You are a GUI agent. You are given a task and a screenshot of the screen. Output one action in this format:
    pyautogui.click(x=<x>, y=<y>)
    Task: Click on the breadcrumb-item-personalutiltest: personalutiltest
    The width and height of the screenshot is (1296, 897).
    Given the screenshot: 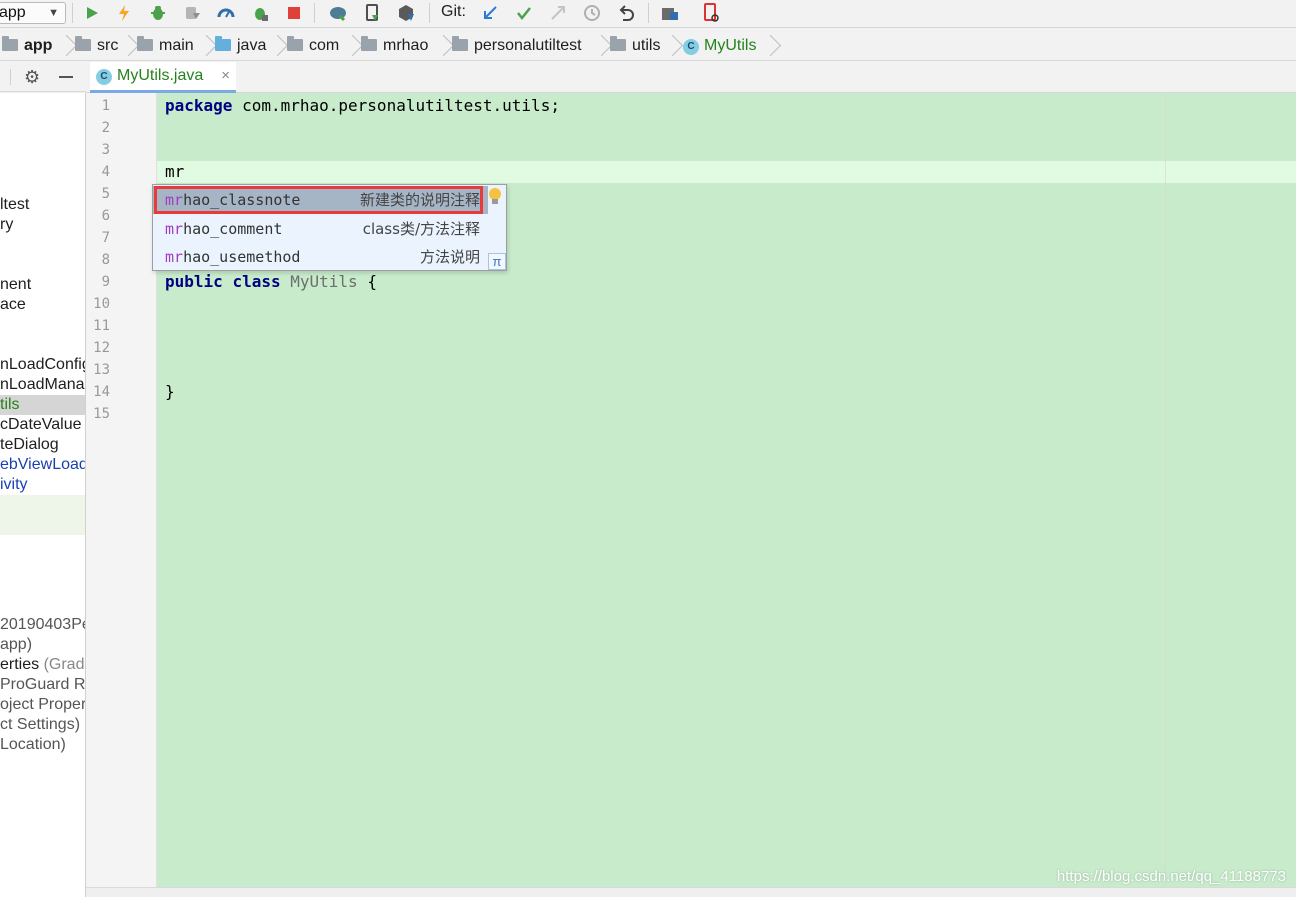 What is the action you would take?
    pyautogui.click(x=517, y=45)
    